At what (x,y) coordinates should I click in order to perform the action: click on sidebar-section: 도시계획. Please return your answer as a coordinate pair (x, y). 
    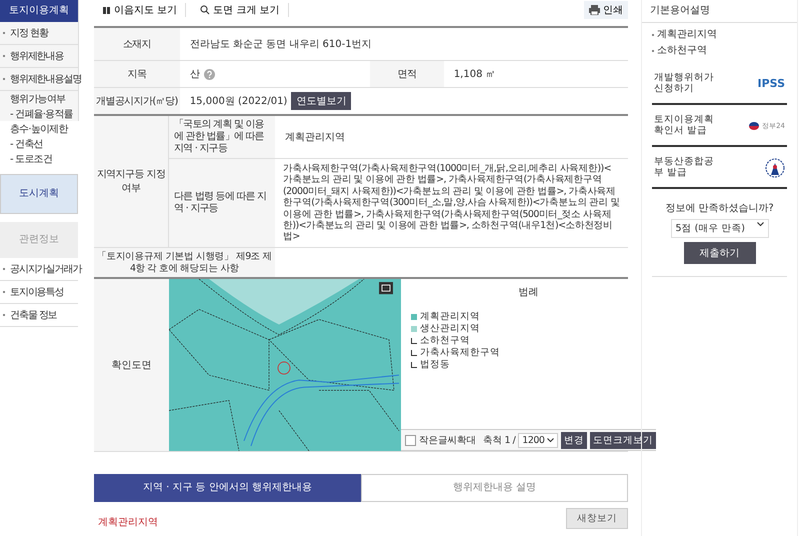
    Looking at the image, I should click on (39, 194).